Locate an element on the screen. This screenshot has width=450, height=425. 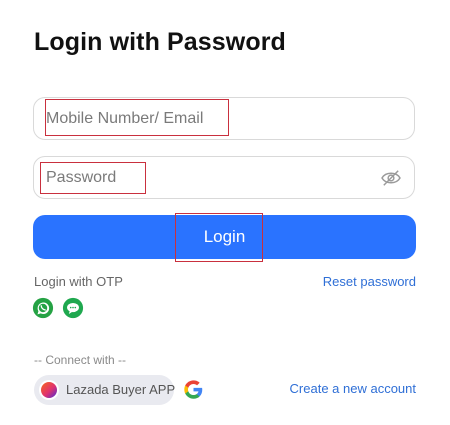
email-input is located at coordinates (224, 118).